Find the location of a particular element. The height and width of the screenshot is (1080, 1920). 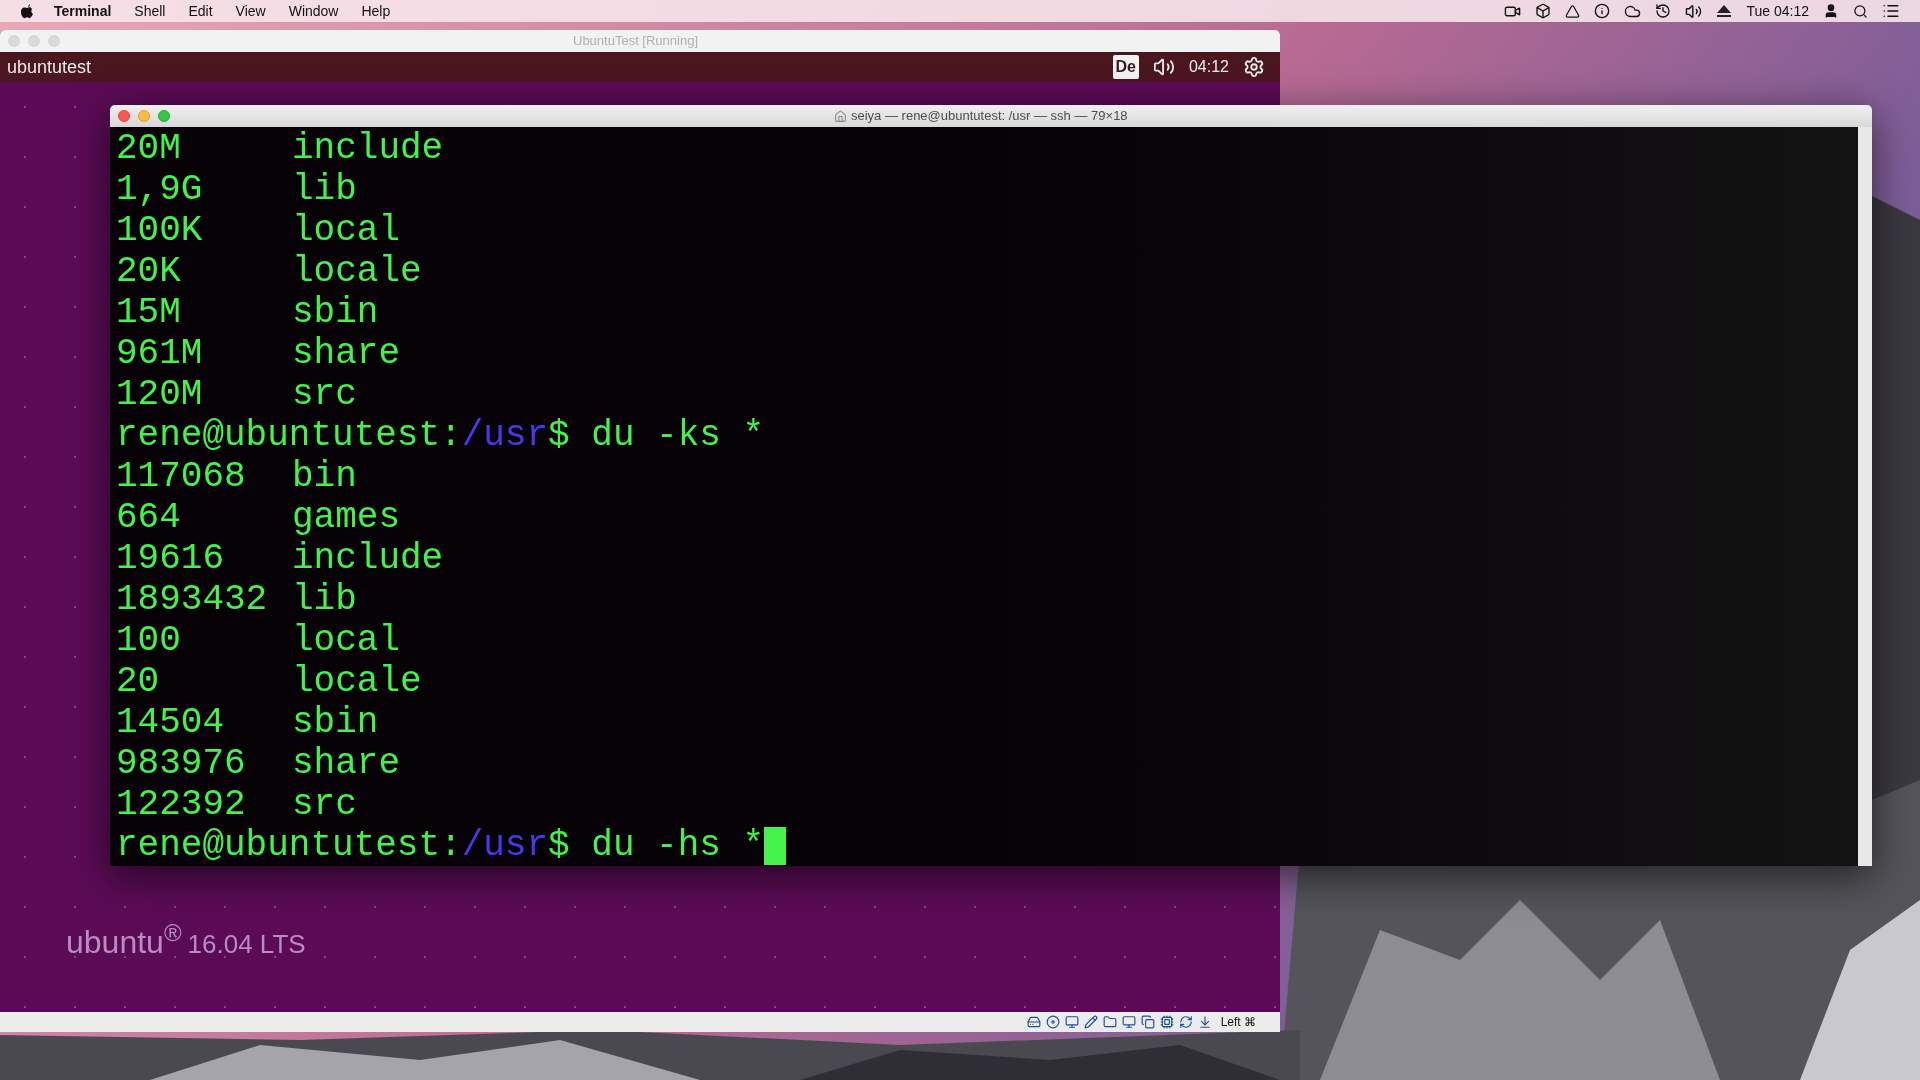

settings-icon is located at coordinates (1254, 67).